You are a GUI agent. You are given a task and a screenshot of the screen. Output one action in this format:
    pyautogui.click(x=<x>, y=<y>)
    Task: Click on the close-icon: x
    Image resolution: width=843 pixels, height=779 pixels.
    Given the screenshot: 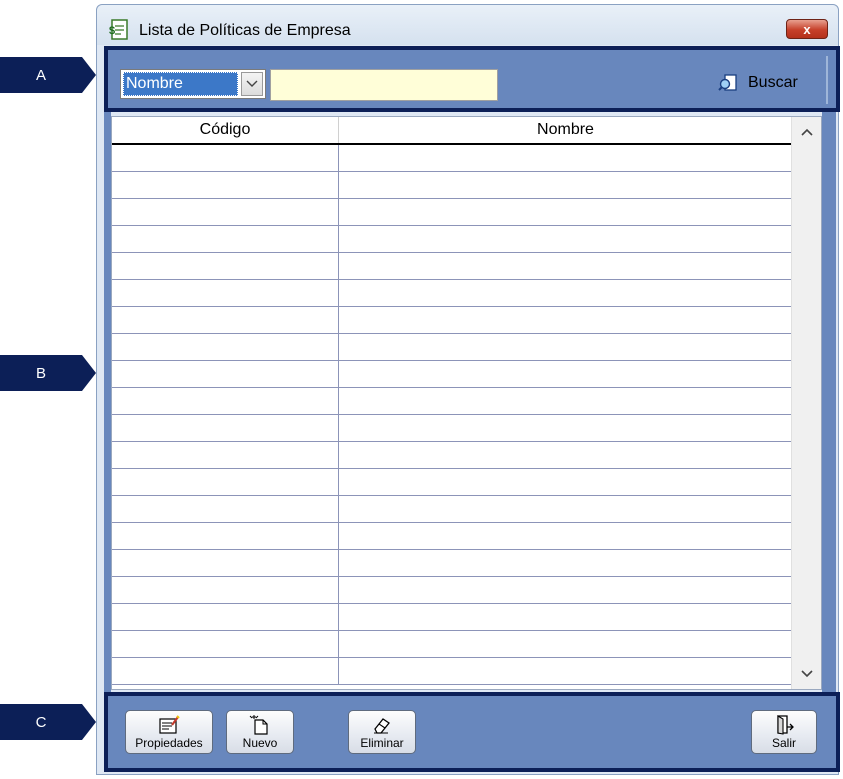 What is the action you would take?
    pyautogui.click(x=807, y=29)
    